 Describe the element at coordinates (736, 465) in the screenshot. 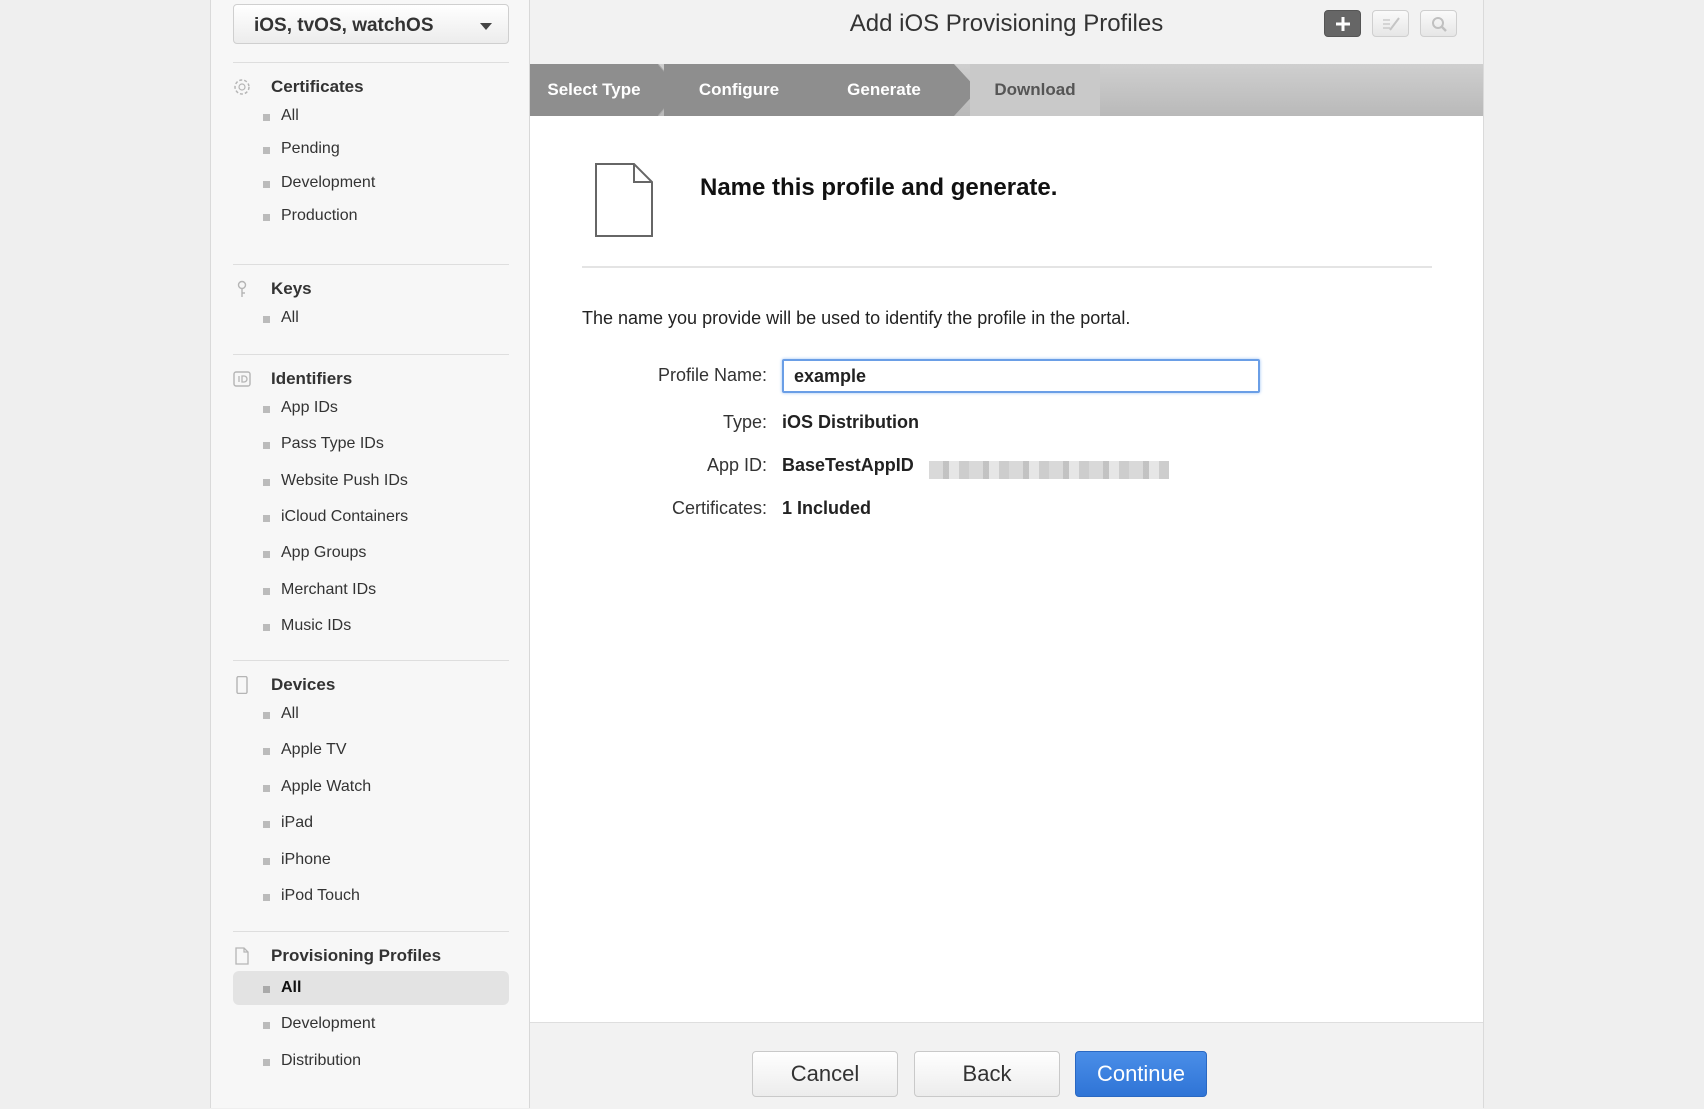

I see `app-id-label: App ID:` at that location.